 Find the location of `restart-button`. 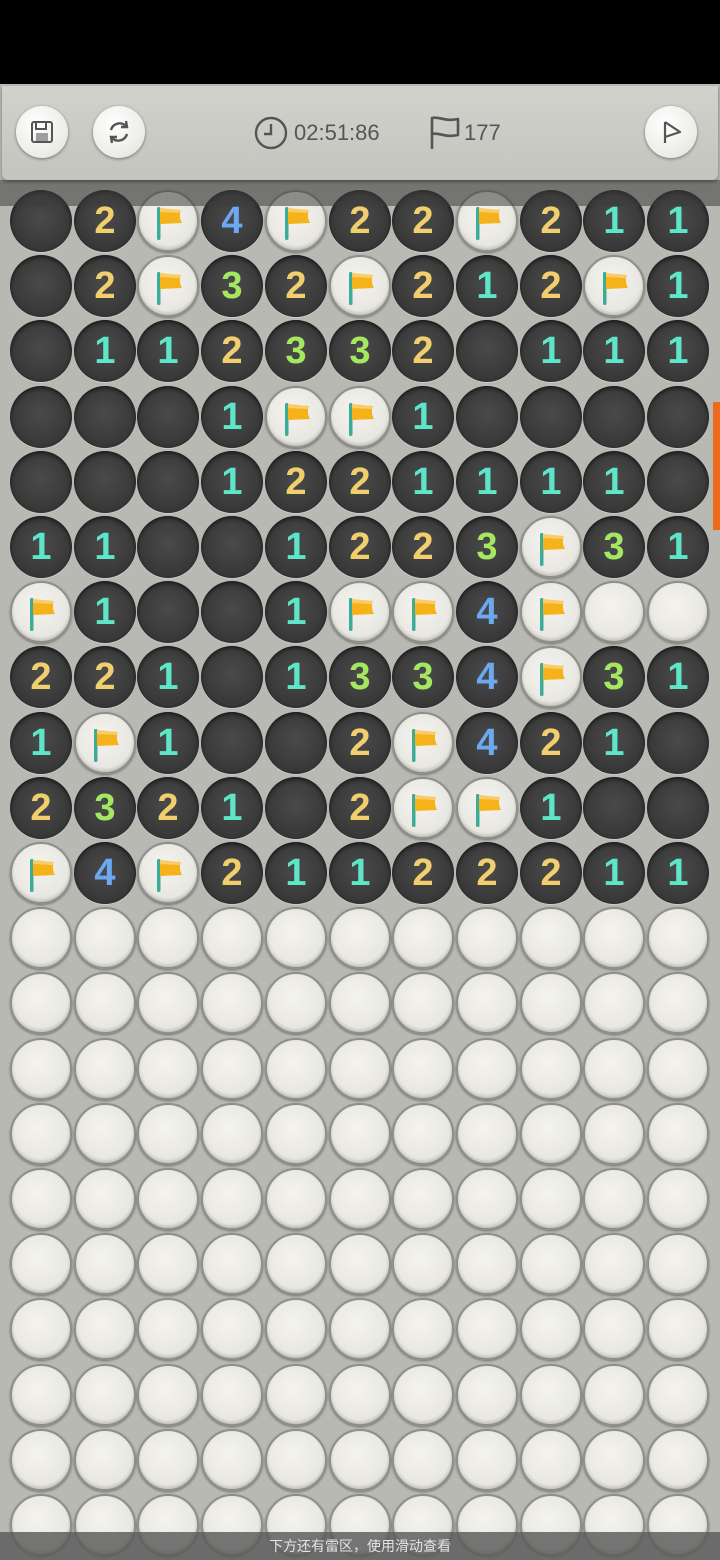

restart-button is located at coordinates (119, 132).